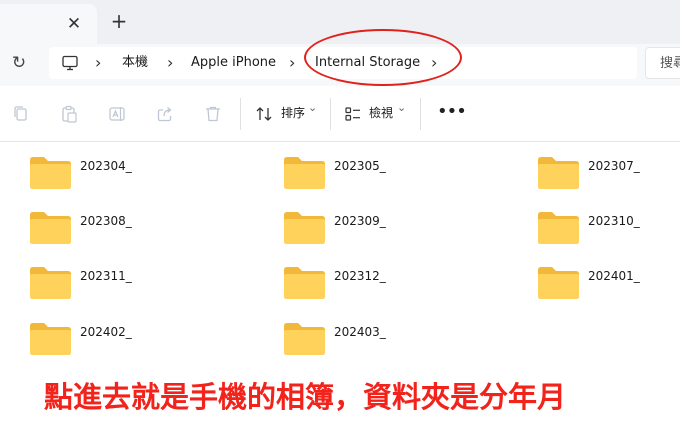 This screenshot has width=680, height=440. I want to click on rename-icon, so click(117, 114).